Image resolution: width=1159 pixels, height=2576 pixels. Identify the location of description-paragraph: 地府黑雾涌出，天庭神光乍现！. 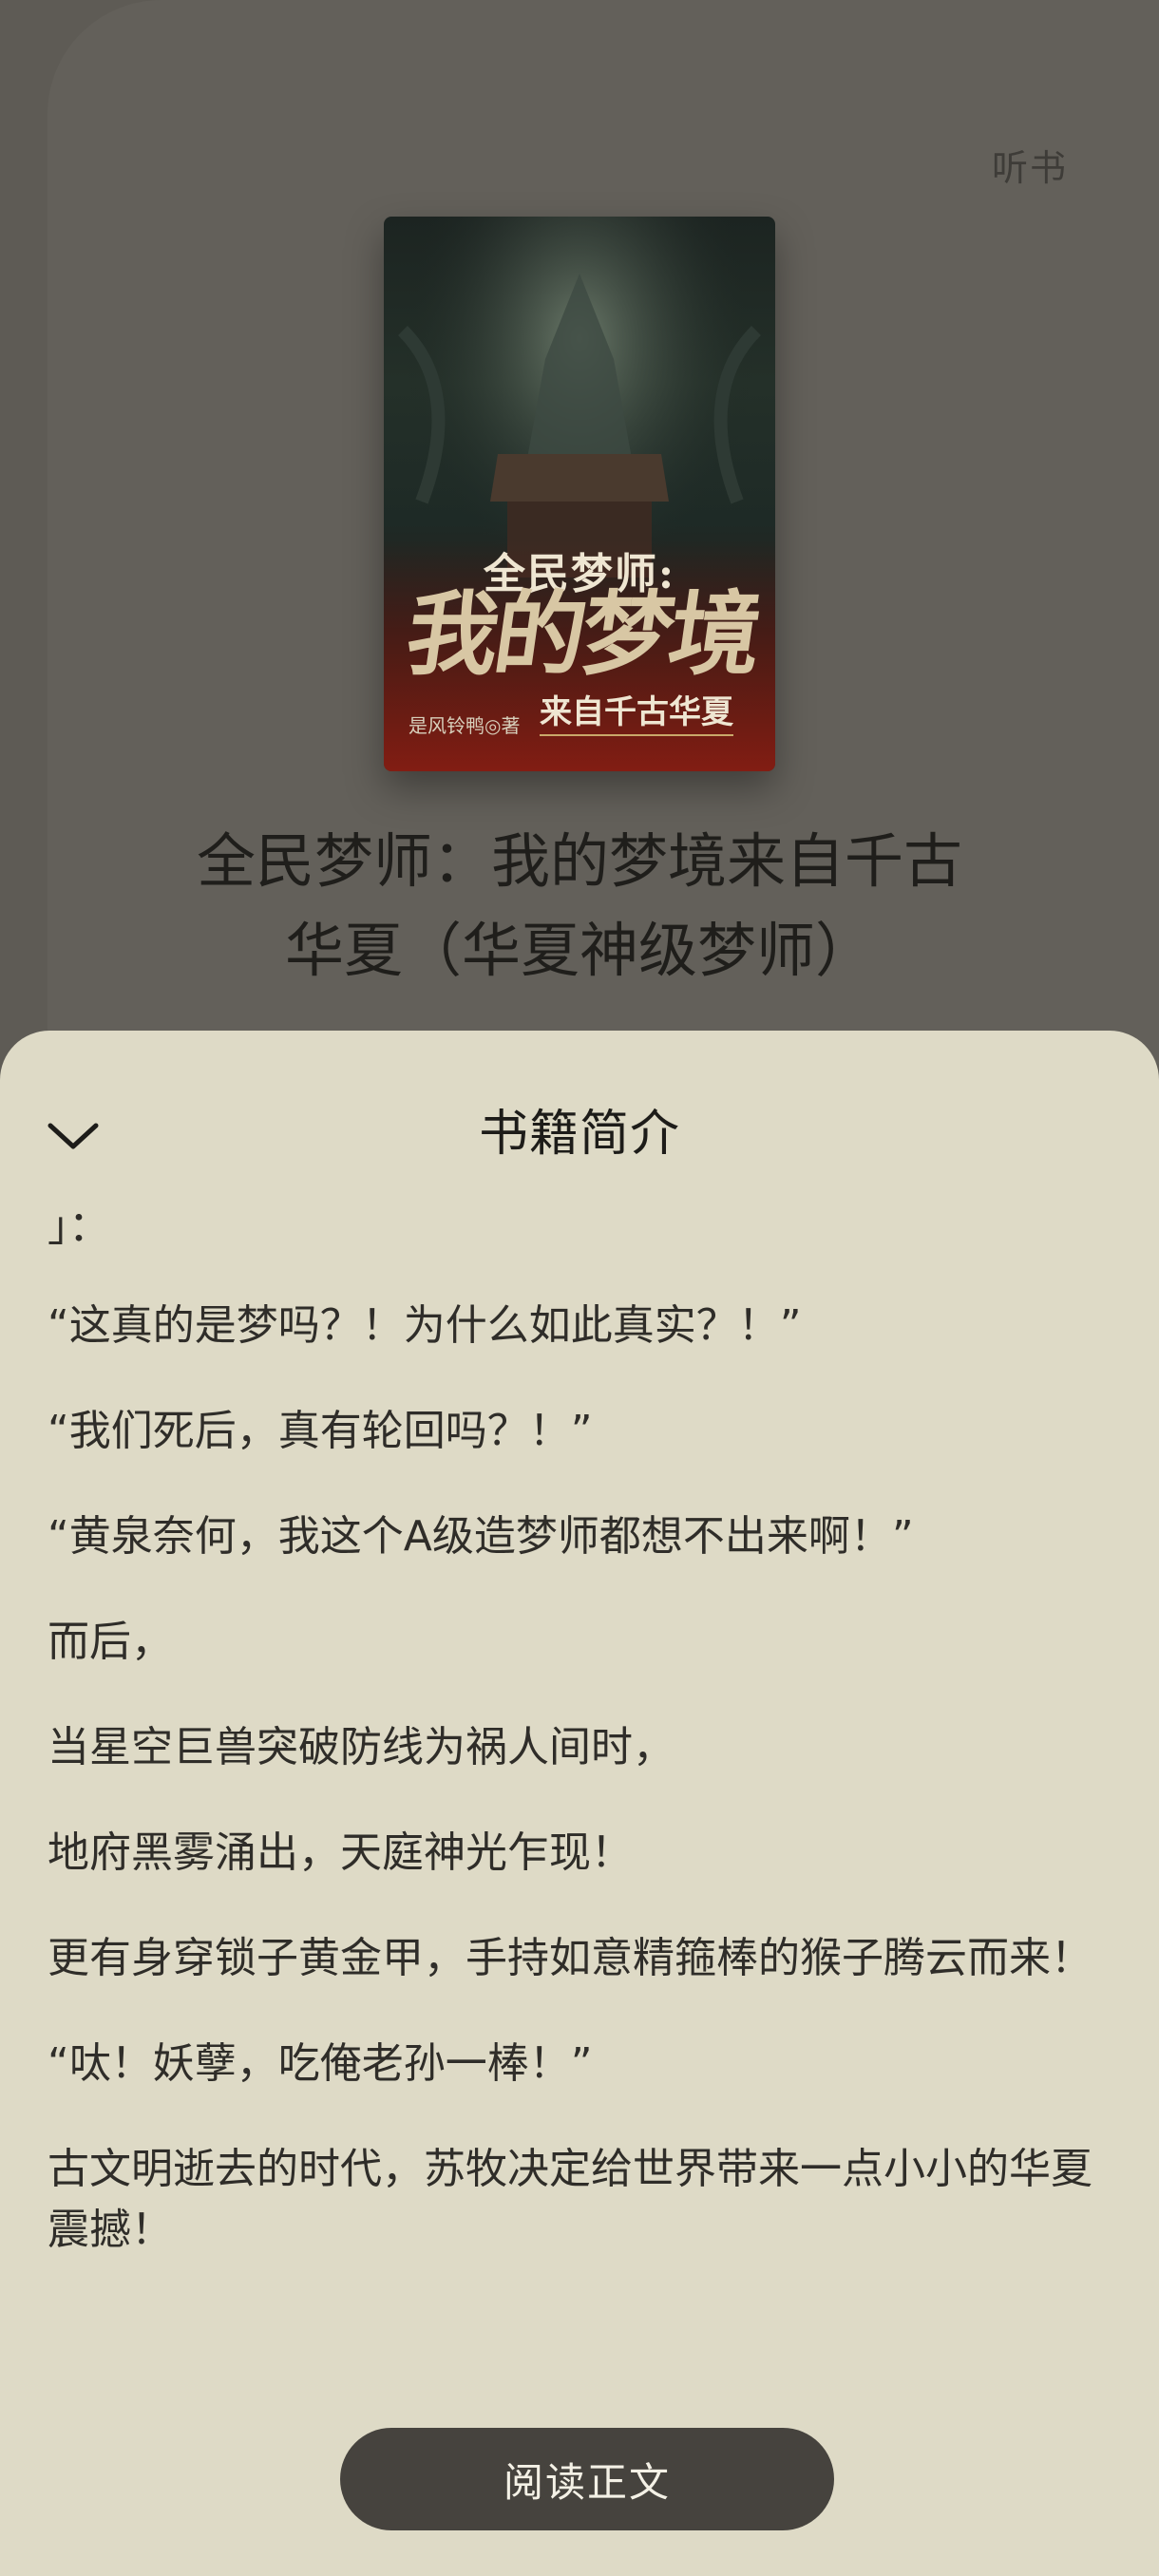
(340, 1852).